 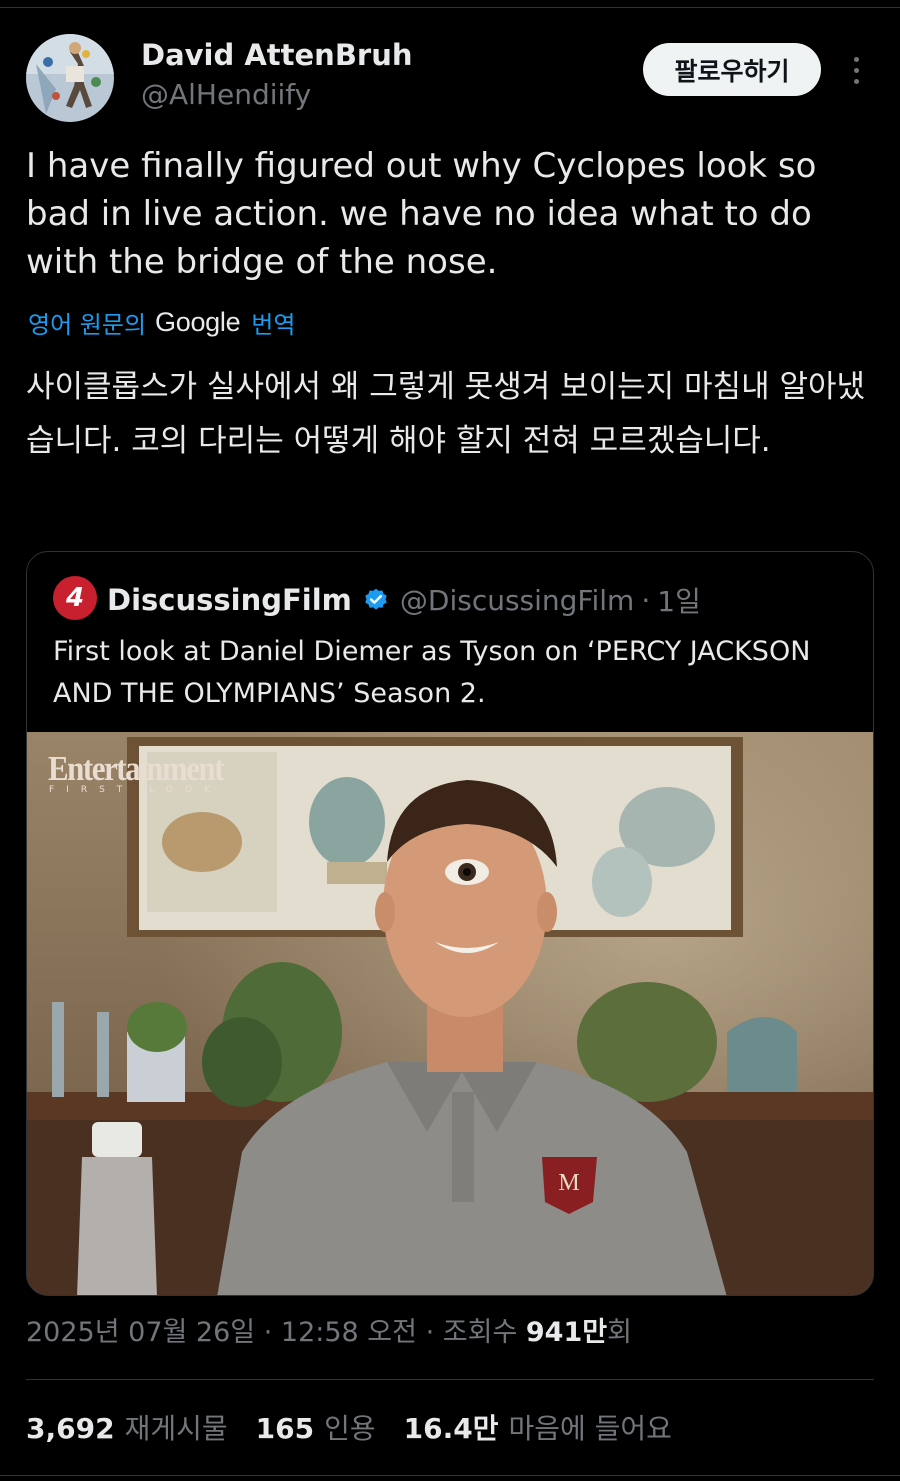 What do you see at coordinates (450, 7) in the screenshot?
I see `top-divider` at bounding box center [450, 7].